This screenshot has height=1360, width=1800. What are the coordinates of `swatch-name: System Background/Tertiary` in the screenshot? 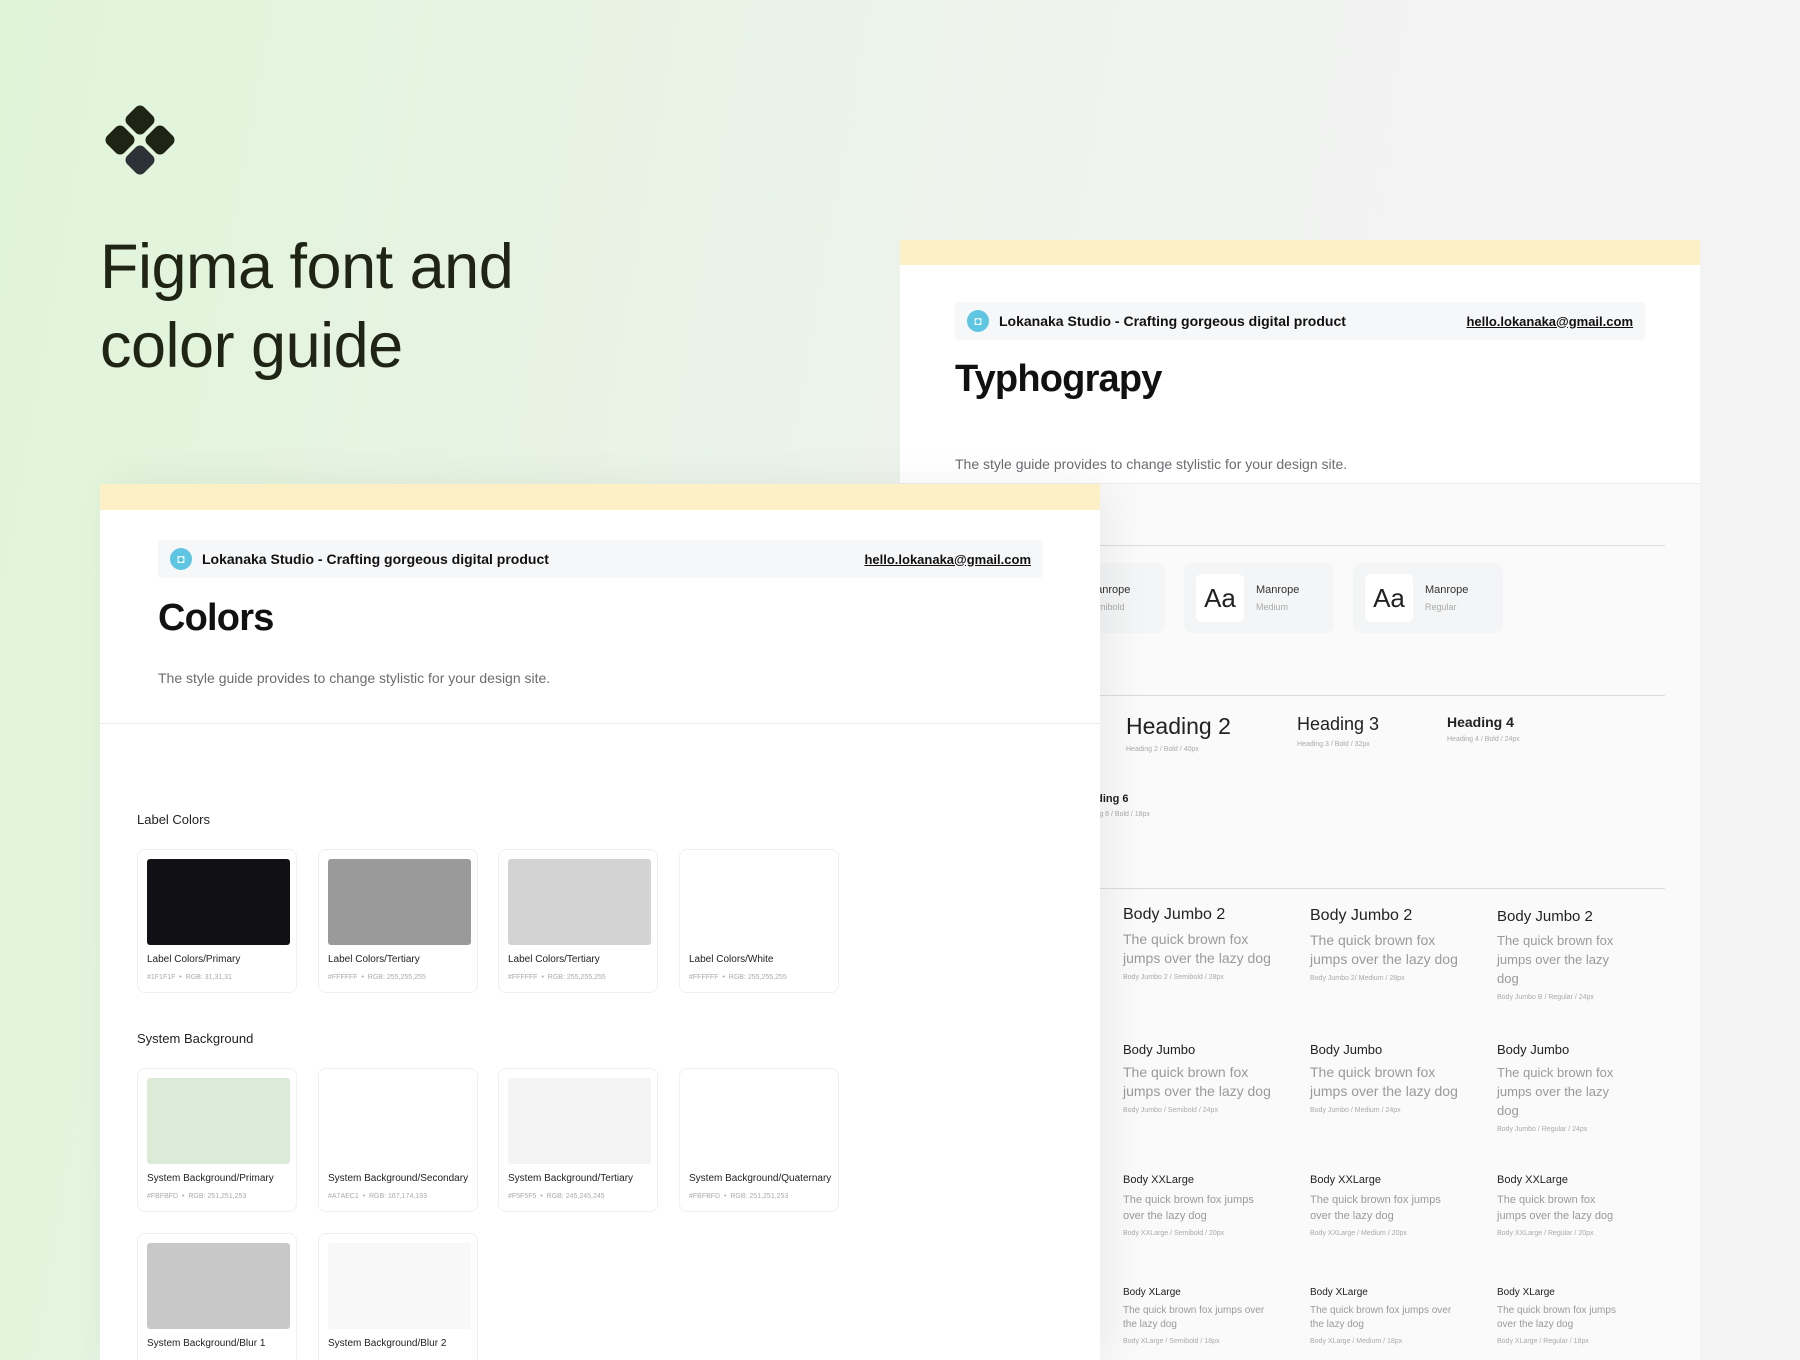 It's located at (571, 1178).